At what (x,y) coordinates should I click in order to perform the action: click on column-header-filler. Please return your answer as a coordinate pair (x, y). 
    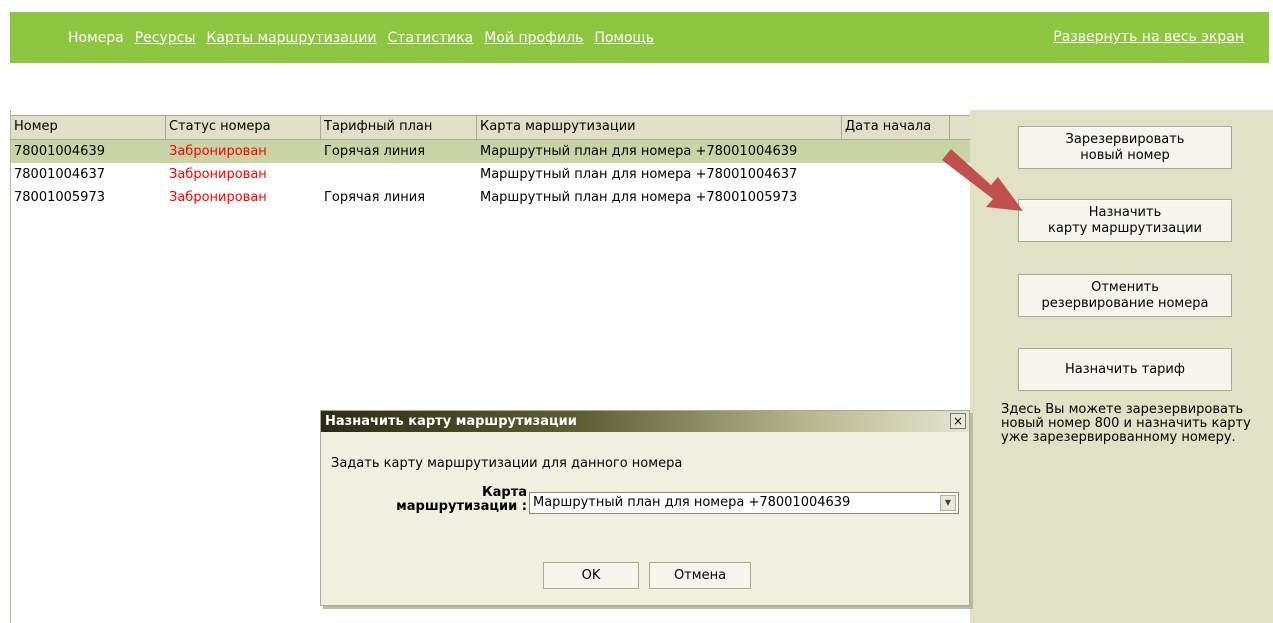
    Looking at the image, I should click on (960, 127).